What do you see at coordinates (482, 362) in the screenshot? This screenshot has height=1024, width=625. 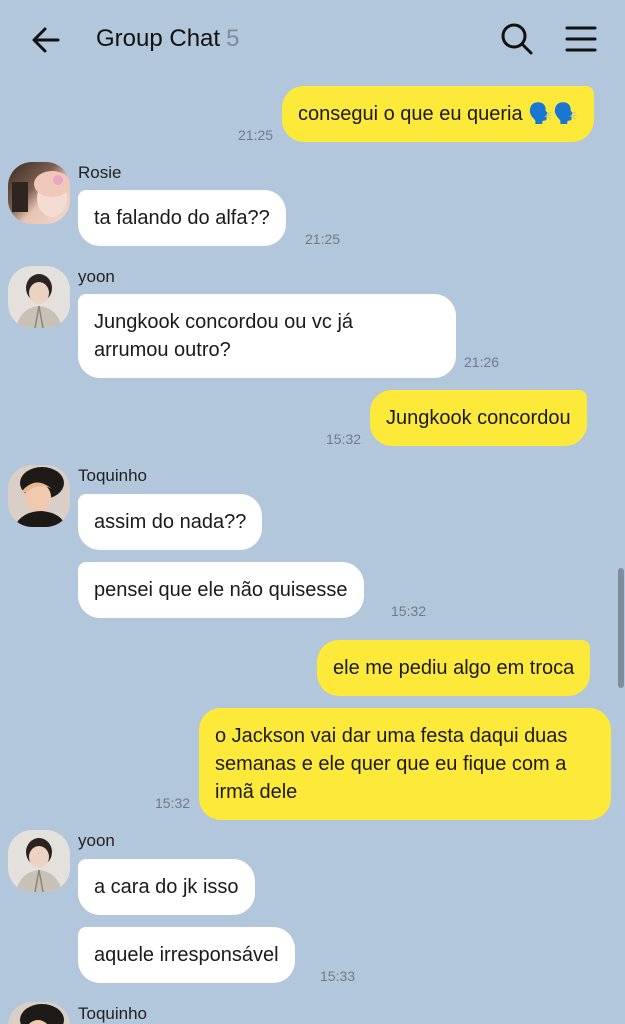 I see `message-timestamp: 21:26` at bounding box center [482, 362].